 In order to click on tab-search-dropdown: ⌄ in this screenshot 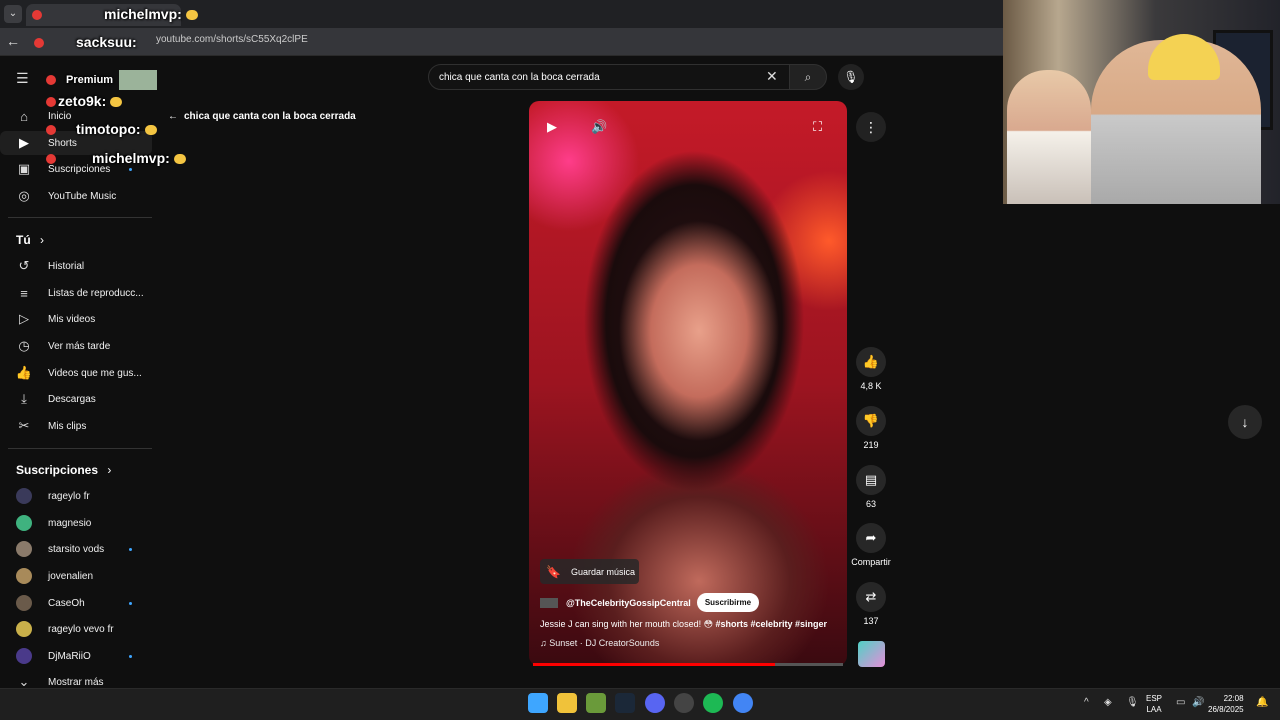, I will do `click(13, 14)`.